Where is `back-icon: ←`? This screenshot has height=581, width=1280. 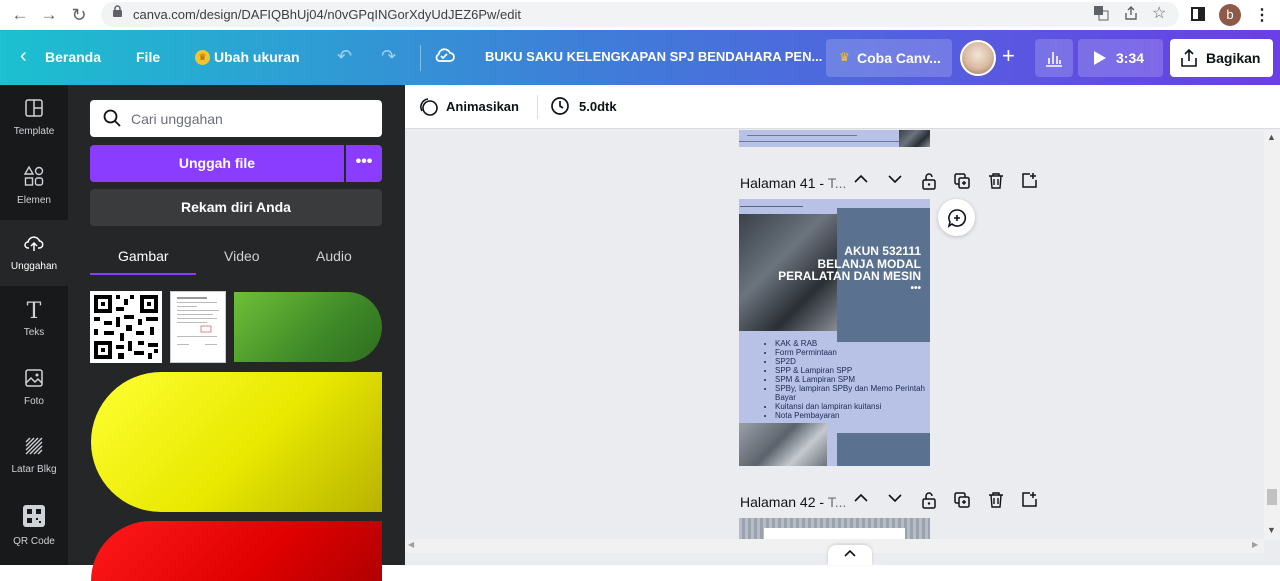
back-icon: ← is located at coordinates (20, 15).